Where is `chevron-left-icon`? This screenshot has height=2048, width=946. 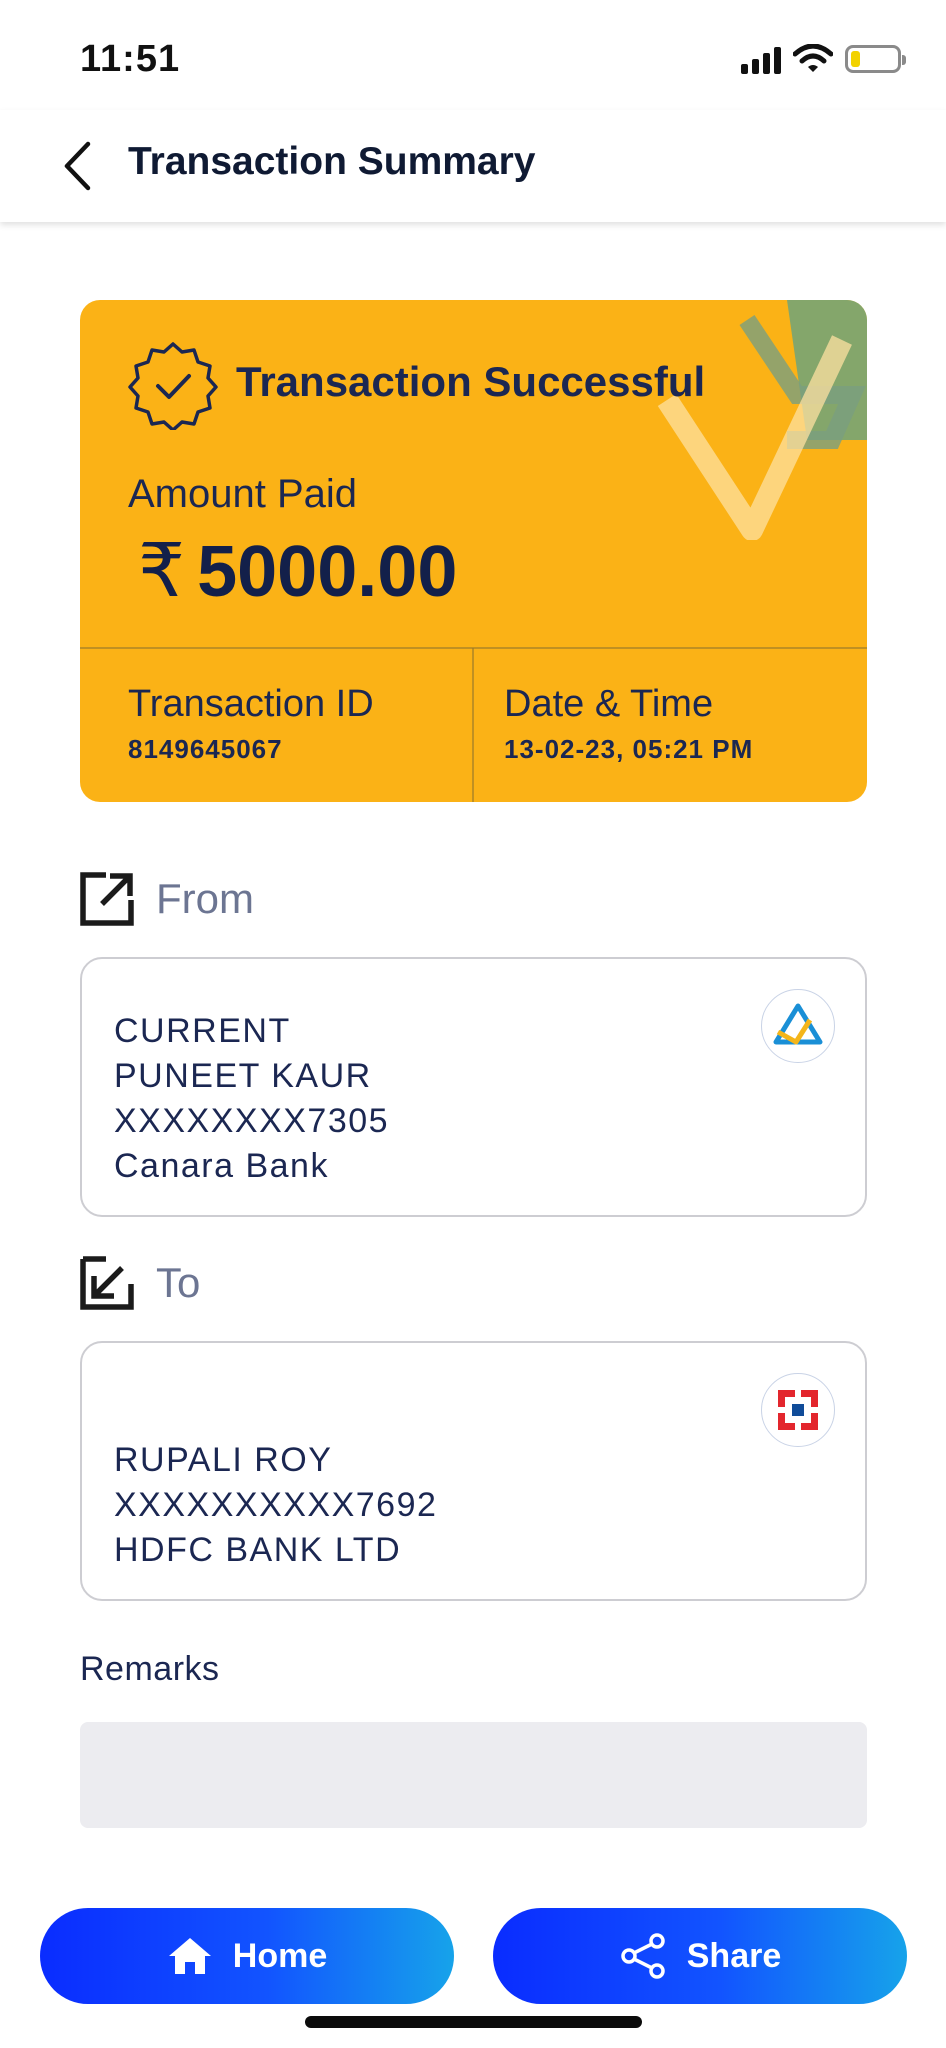
chevron-left-icon is located at coordinates (77, 166).